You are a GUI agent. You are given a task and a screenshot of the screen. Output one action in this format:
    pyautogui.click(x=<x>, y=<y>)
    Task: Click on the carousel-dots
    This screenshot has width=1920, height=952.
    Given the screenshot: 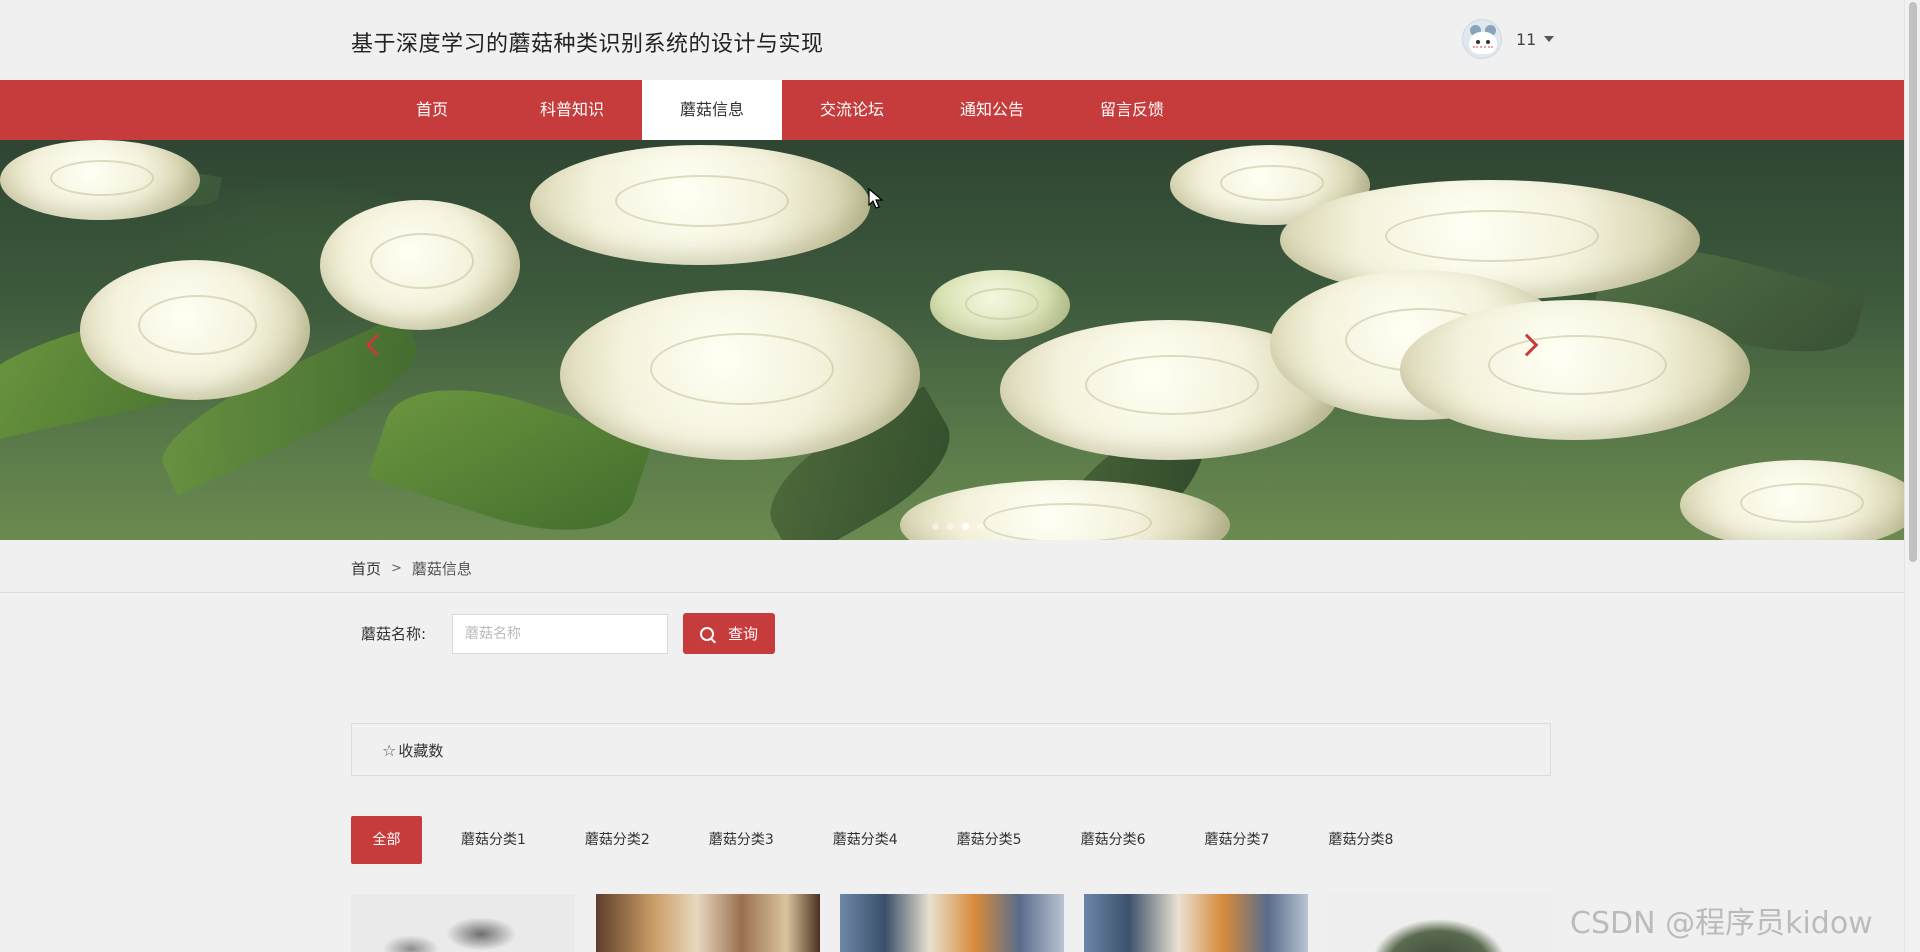 What is the action you would take?
    pyautogui.click(x=958, y=526)
    